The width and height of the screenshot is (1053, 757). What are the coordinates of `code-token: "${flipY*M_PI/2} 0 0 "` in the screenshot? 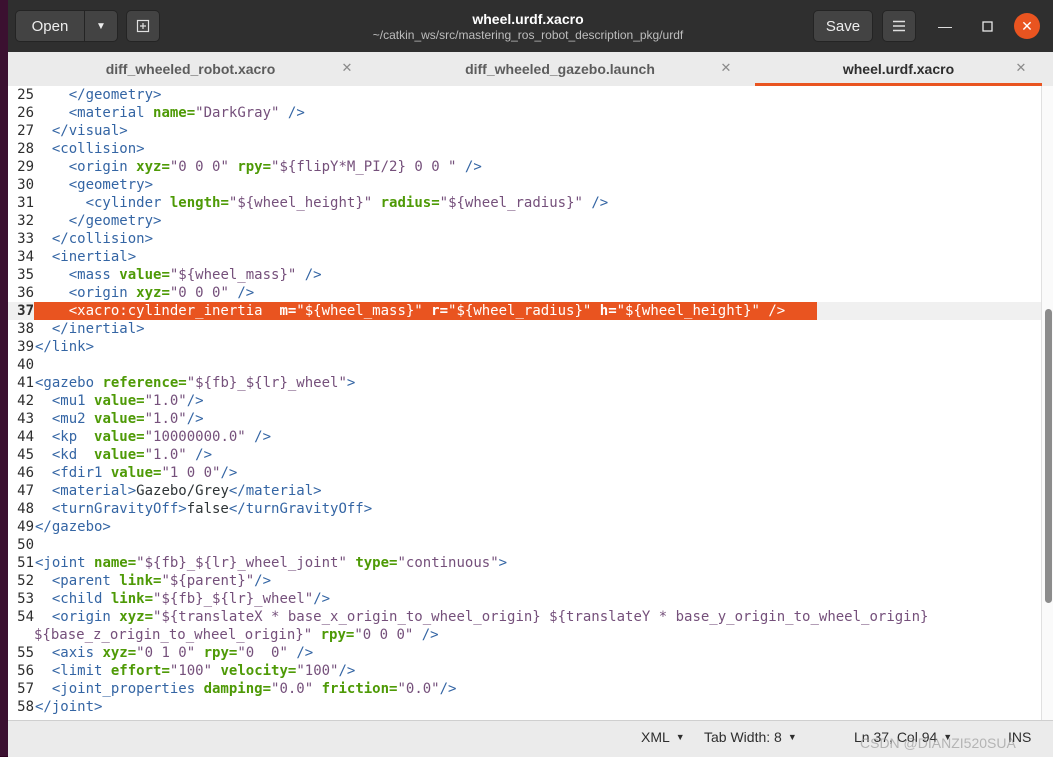 It's located at (364, 167).